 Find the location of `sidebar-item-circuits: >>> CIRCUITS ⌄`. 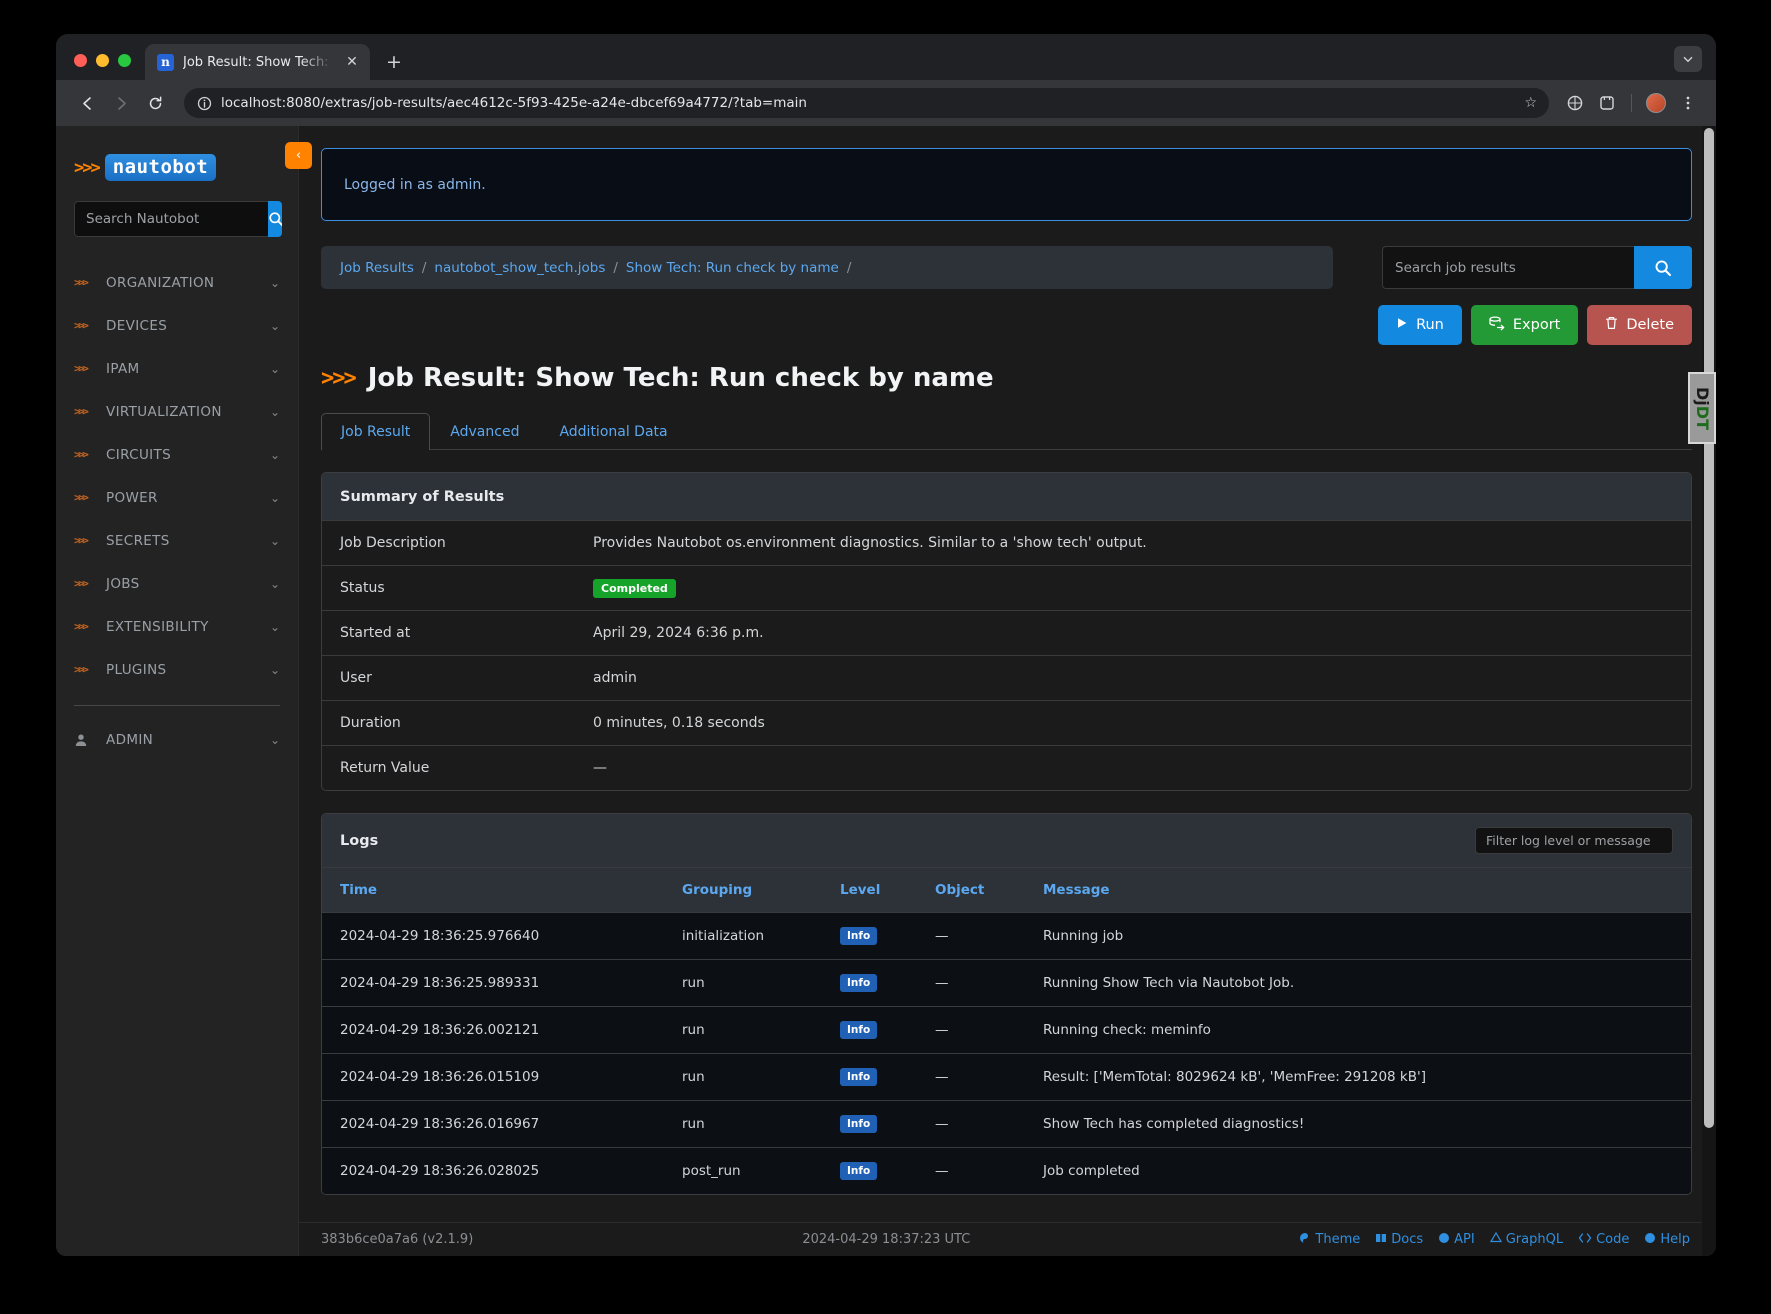

sidebar-item-circuits: >>> CIRCUITS ⌄ is located at coordinates (177, 454).